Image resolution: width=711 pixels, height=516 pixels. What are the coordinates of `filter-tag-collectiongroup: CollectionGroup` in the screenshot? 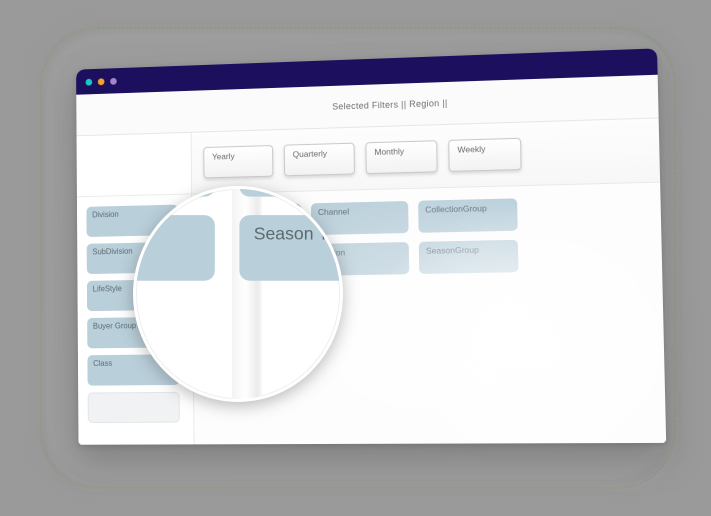 It's located at (468, 215).